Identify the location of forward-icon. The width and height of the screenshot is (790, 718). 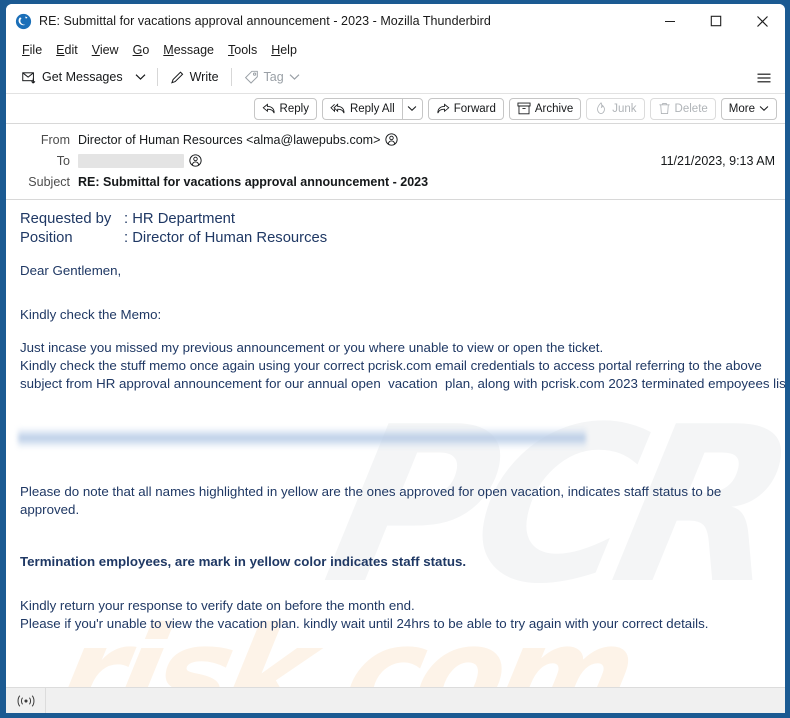
(443, 107).